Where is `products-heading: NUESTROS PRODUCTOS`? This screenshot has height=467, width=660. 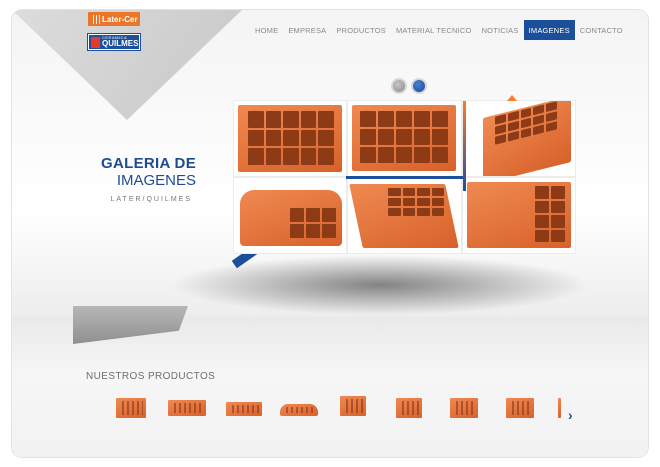 products-heading: NUESTROS PRODUCTOS is located at coordinates (151, 376).